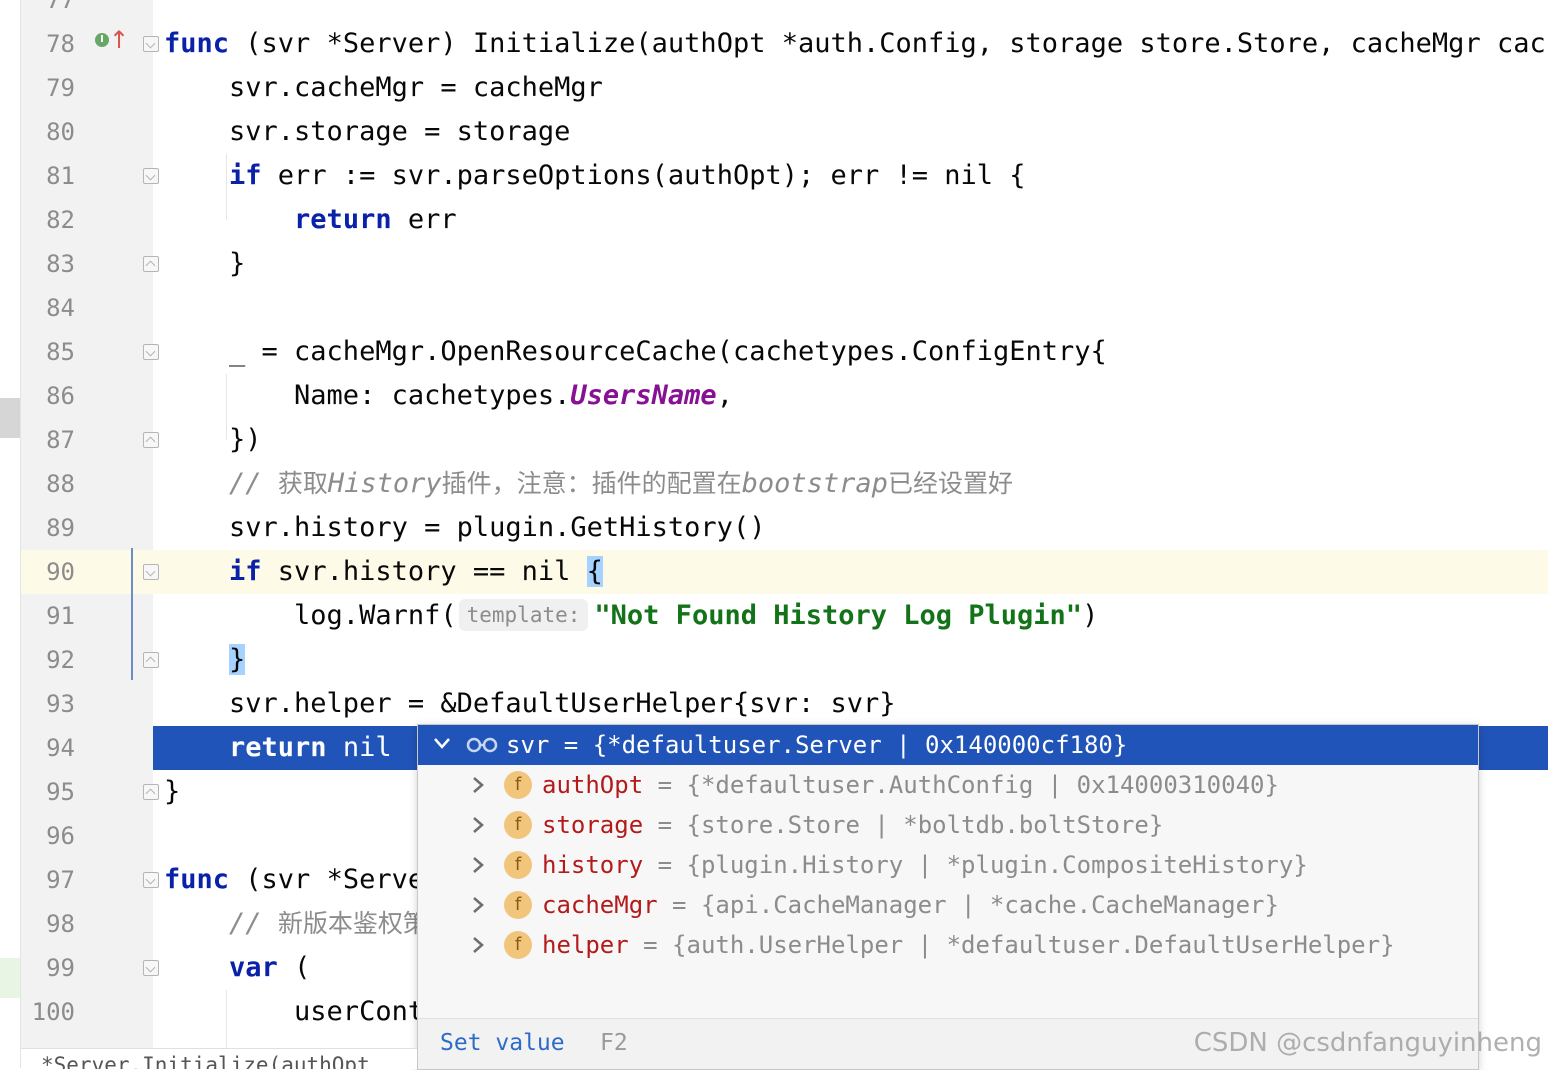 The height and width of the screenshot is (1070, 1548). I want to click on line-number: 91, so click(48, 616).